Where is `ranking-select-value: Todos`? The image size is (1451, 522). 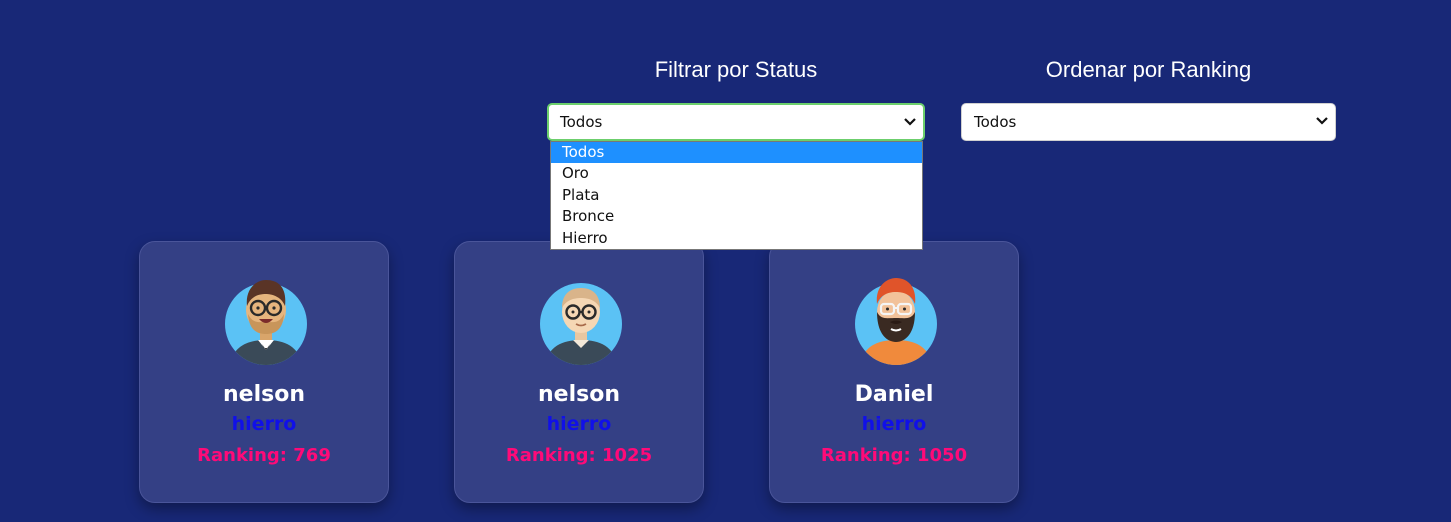
ranking-select-value: Todos is located at coordinates (995, 122).